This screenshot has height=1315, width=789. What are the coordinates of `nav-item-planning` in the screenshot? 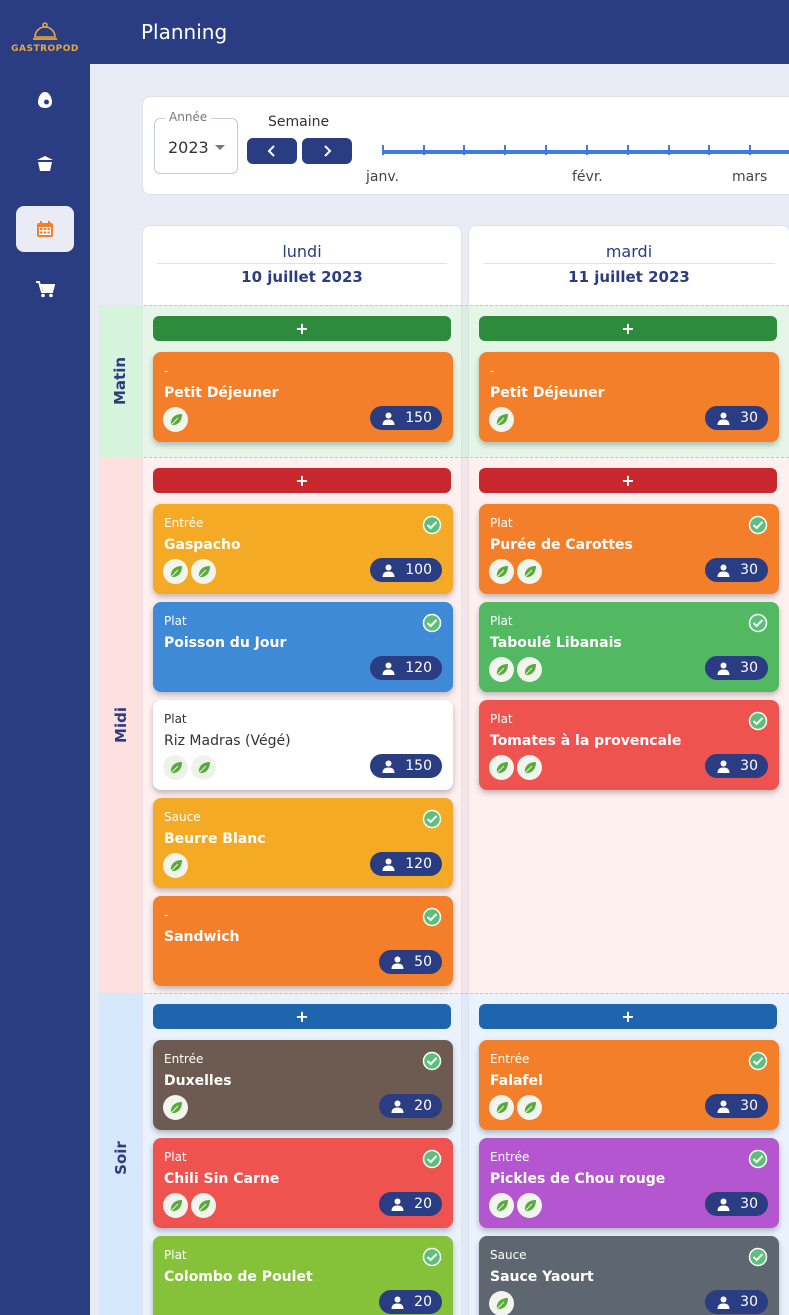 It's located at (45, 229).